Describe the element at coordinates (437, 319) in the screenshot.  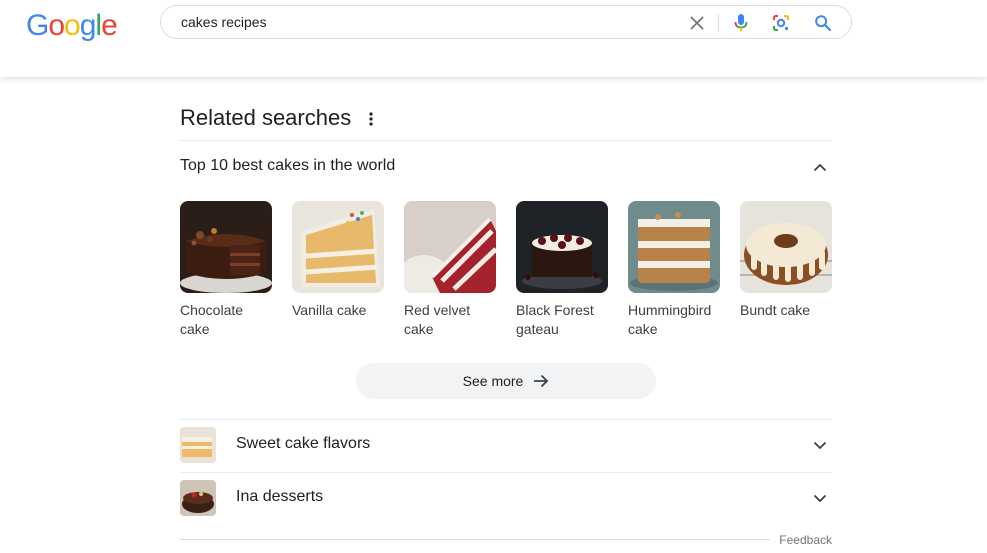
I see `tile-label: Red velvet cake` at that location.